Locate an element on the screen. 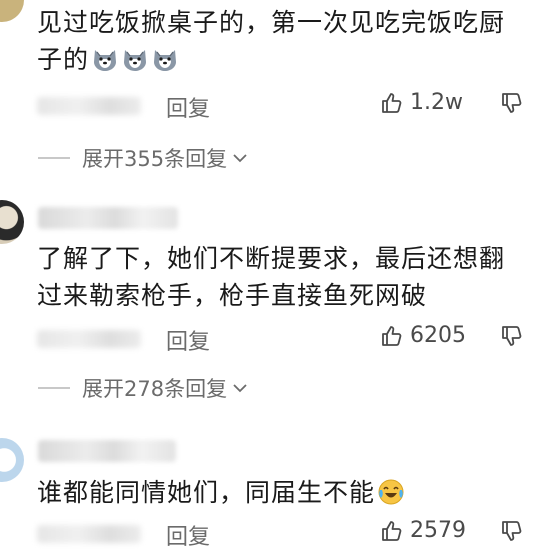 The image size is (554, 558). comment-text-line2: 过来勒索枪手，枪手直接鱼死网破 is located at coordinates (232, 295).